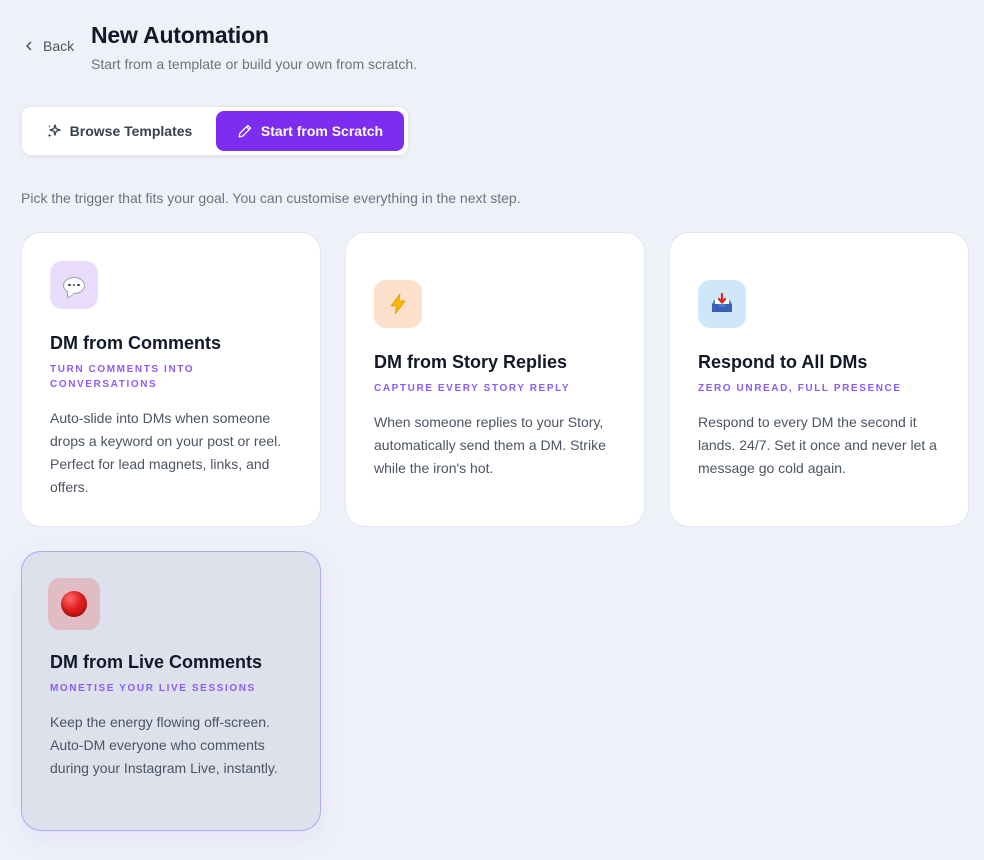 The height and width of the screenshot is (860, 984). What do you see at coordinates (29, 46) in the screenshot?
I see `chevron-left-icon` at bounding box center [29, 46].